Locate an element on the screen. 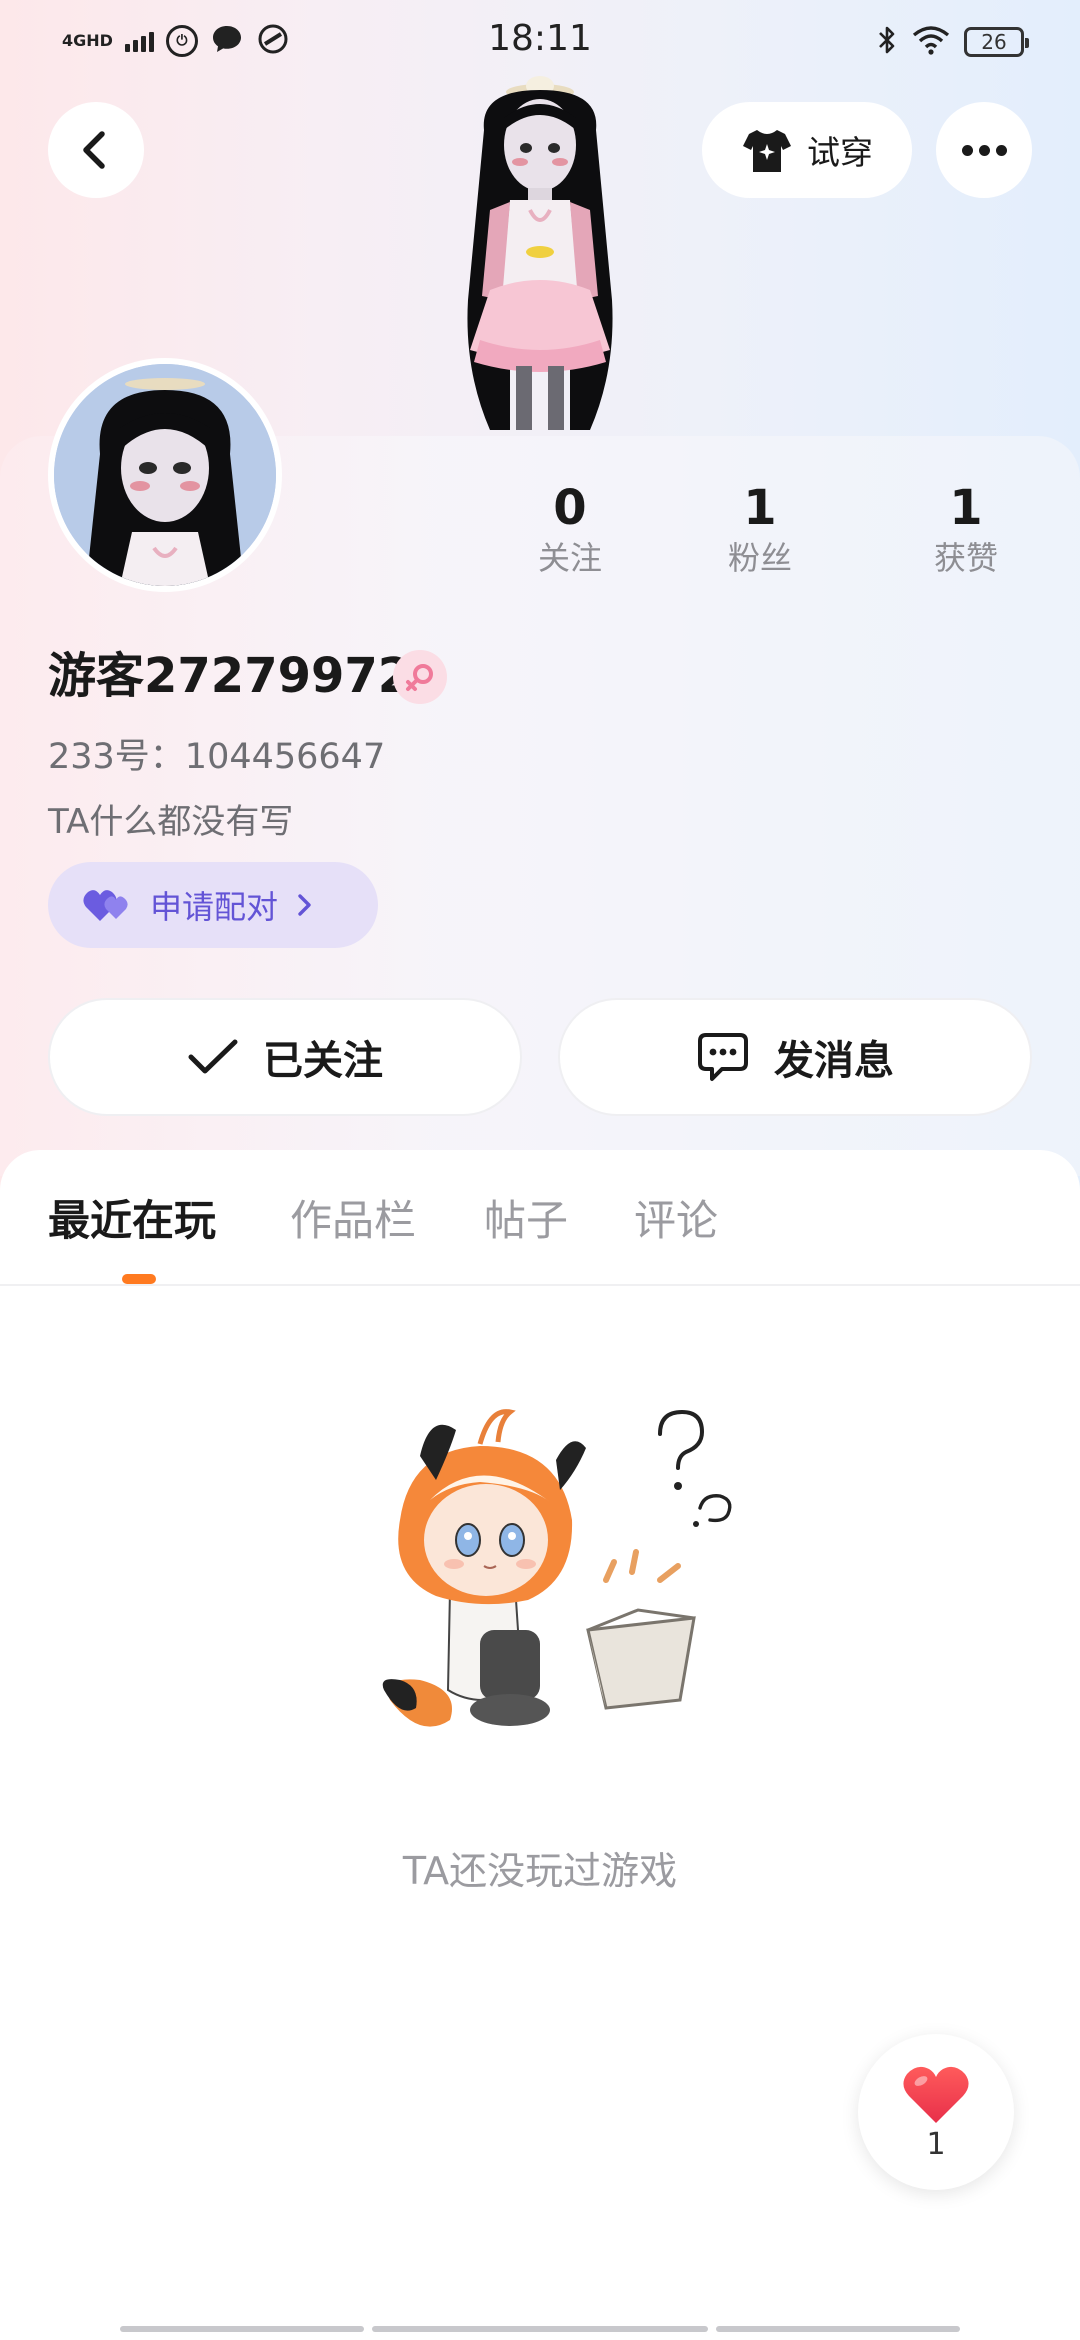 The height and width of the screenshot is (2340, 1080). like-button: 1 is located at coordinates (936, 2112).